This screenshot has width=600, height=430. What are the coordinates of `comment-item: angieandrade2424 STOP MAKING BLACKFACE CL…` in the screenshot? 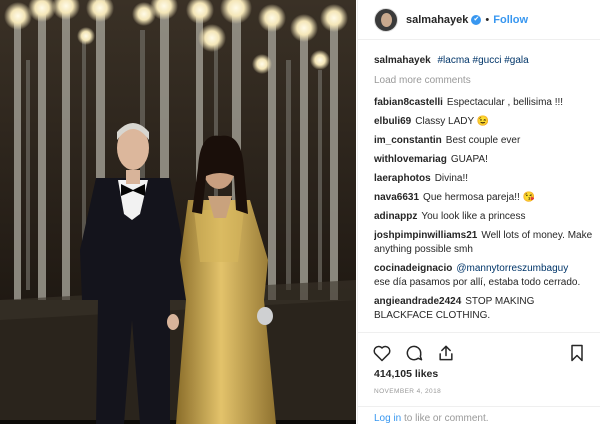 It's located at (484, 309).